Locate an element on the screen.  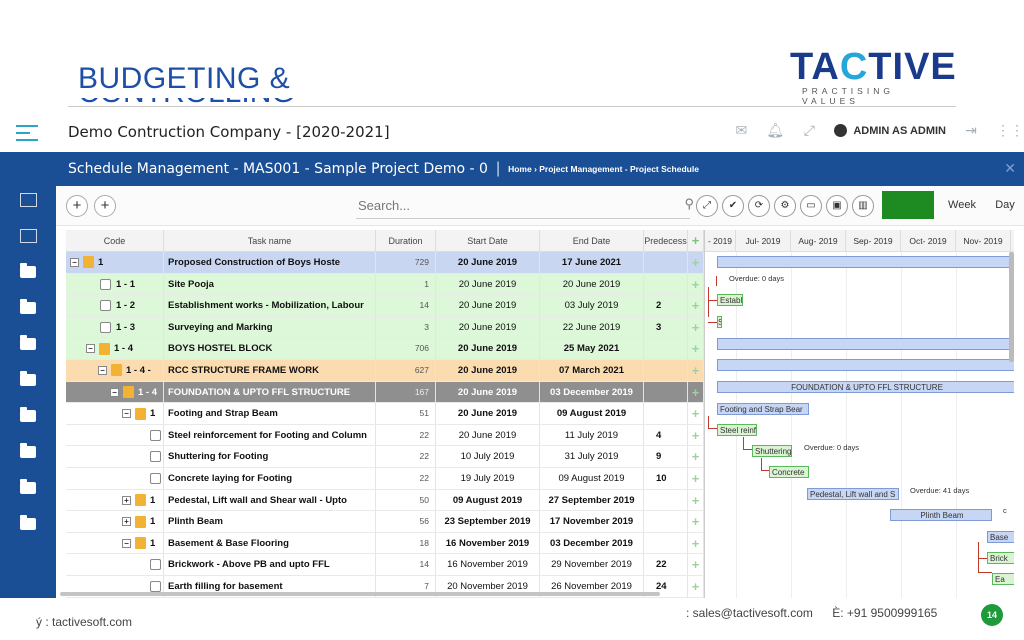
col-code: Code is located at coordinates (115, 240).